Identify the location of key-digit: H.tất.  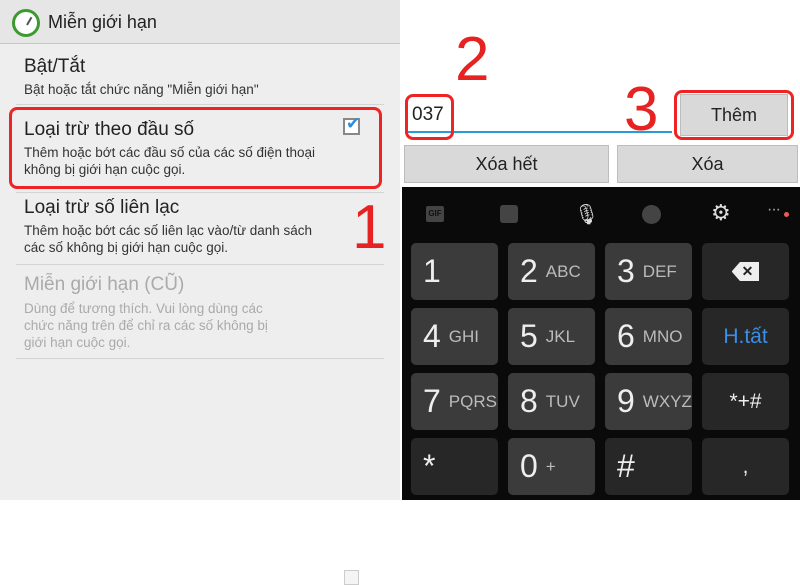
(745, 336).